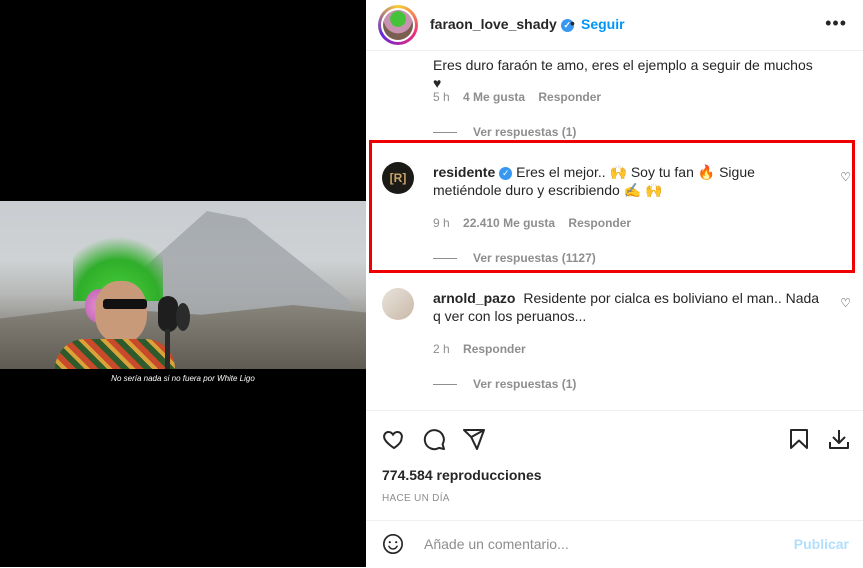  I want to click on author-avatar, so click(398, 25).